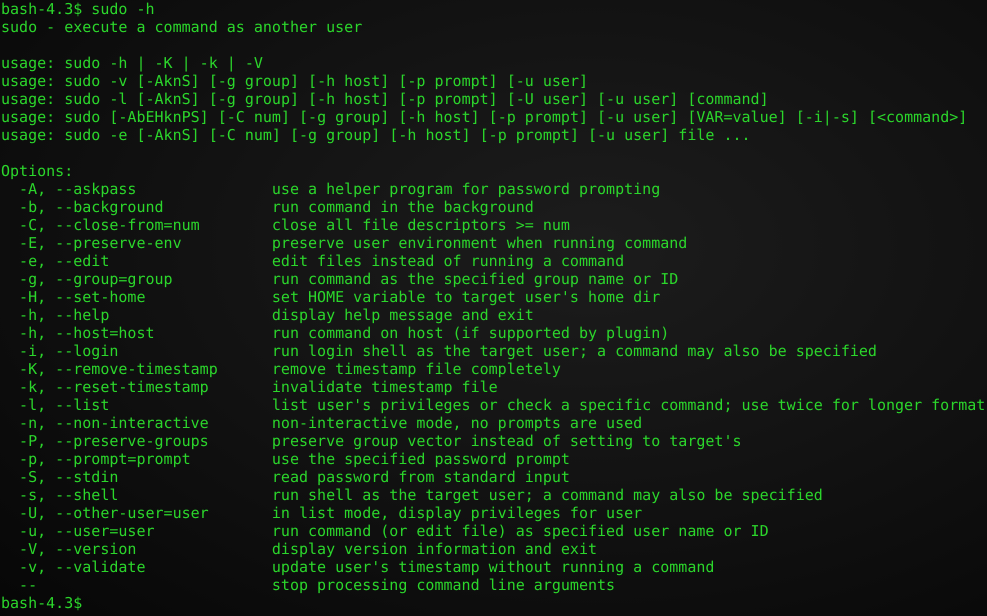 This screenshot has height=616, width=987. I want to click on option-name: -S, --stdin, so click(68, 477).